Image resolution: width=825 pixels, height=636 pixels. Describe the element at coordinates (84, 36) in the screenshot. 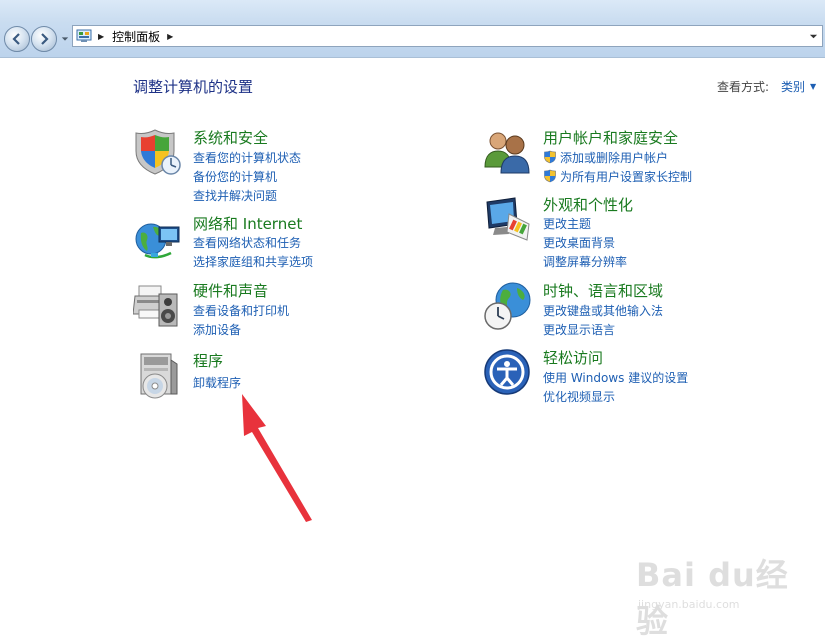

I see `control-panel-icon` at that location.